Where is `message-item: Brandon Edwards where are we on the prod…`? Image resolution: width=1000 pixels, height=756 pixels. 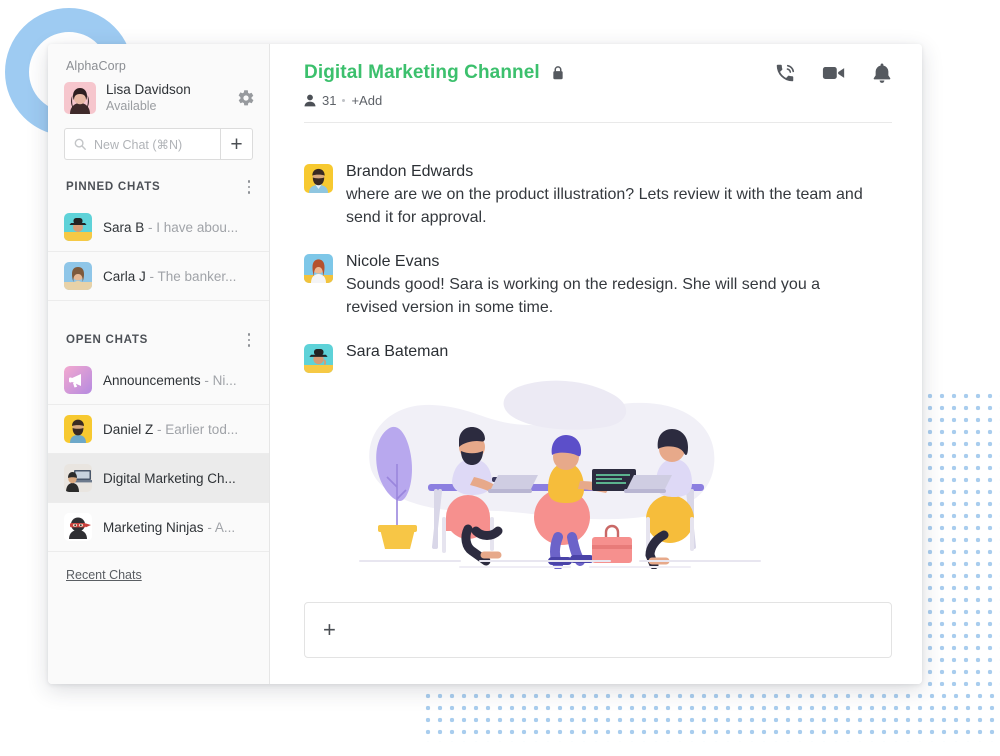 message-item: Brandon Edwards where are we on the prod… is located at coordinates (598, 195).